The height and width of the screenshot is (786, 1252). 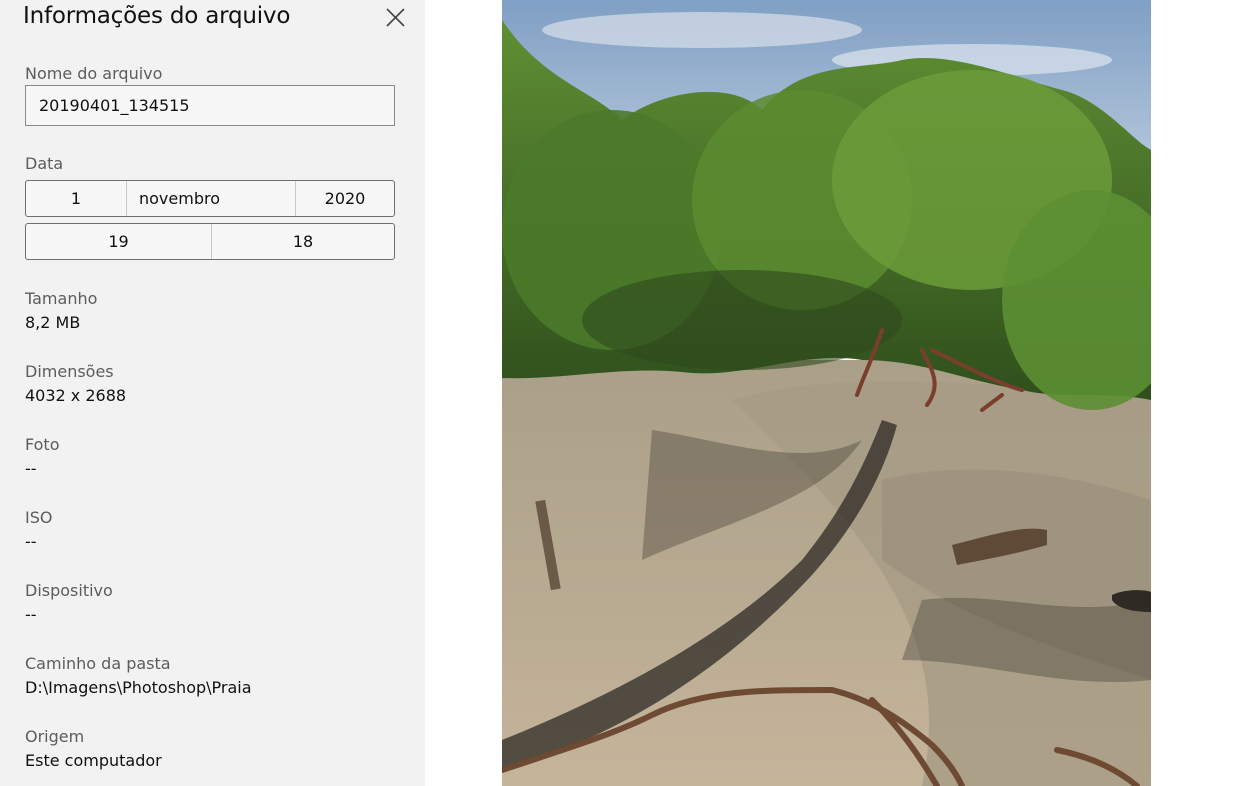 I want to click on close-icon, so click(x=395, y=17).